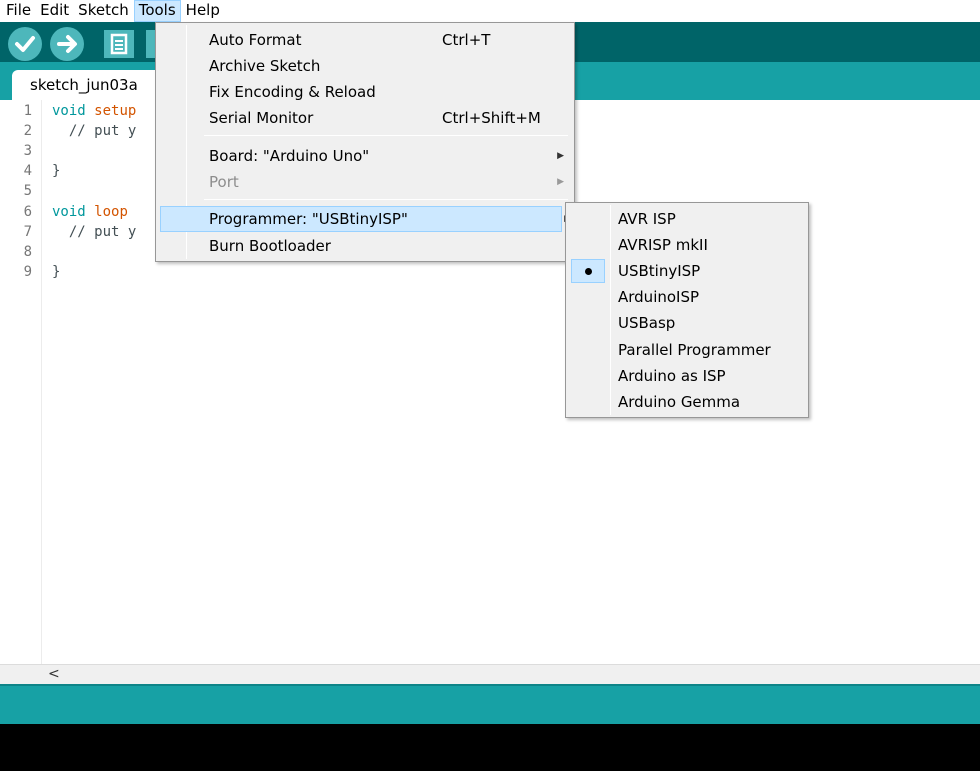  What do you see at coordinates (365, 246) in the screenshot?
I see `menu-item-burn-bootloader: Burn Bootloader` at bounding box center [365, 246].